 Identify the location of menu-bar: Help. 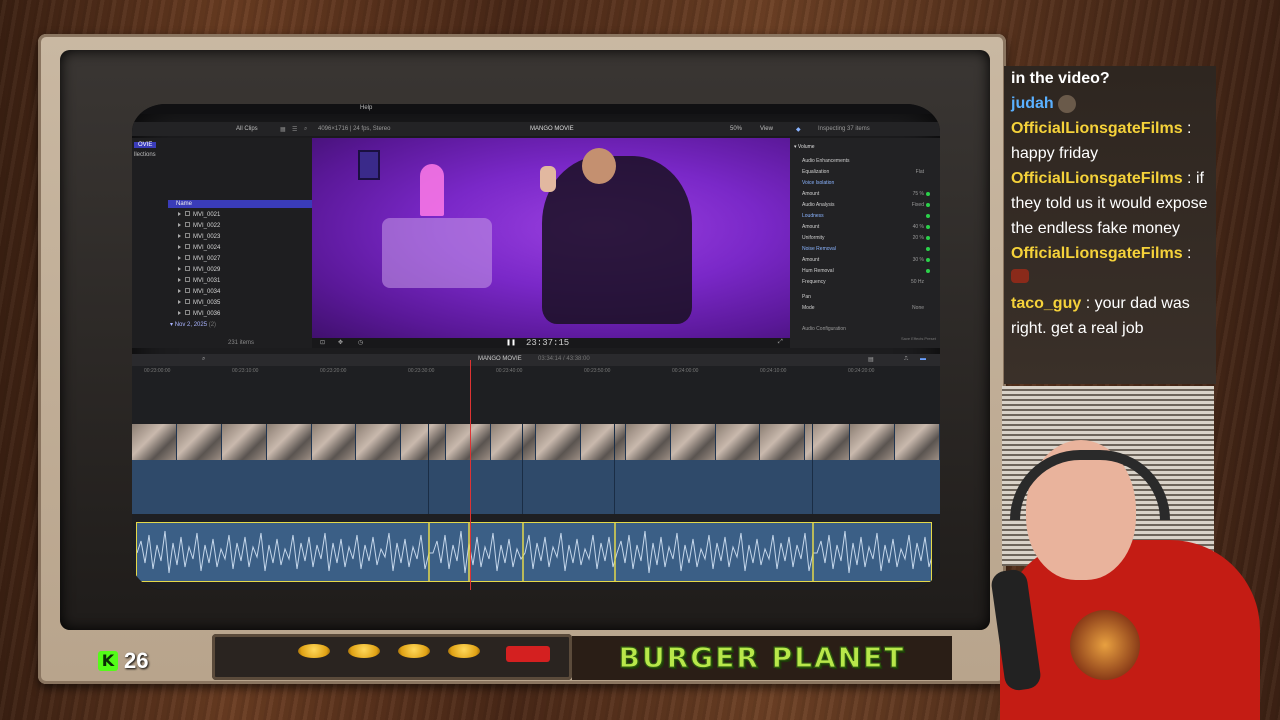
(536, 109).